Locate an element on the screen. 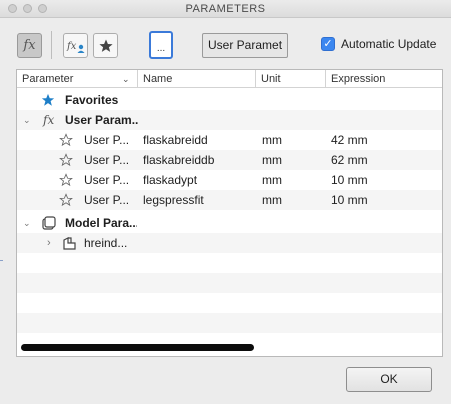 This screenshot has width=451, height=404. name-cell: flaskabreiddb is located at coordinates (179, 160).